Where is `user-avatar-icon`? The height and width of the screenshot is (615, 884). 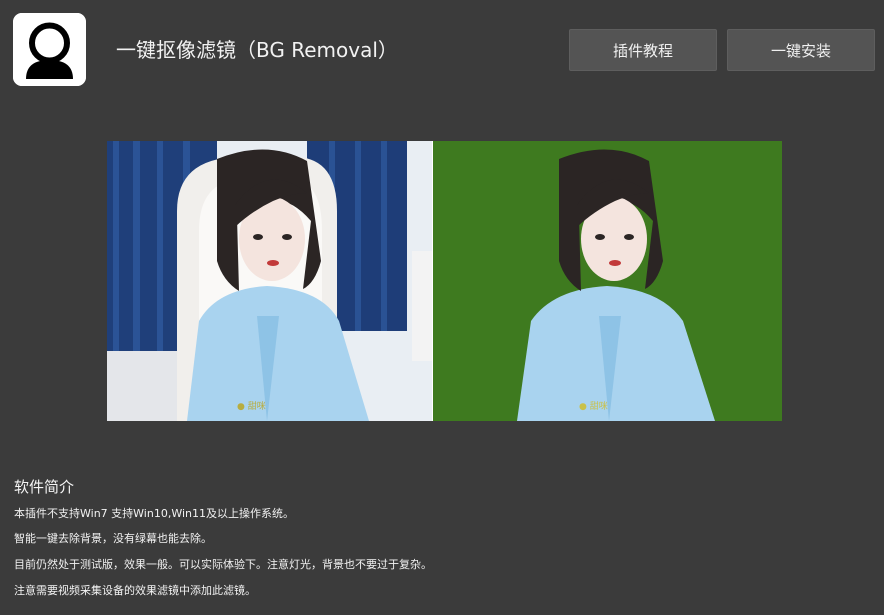
user-avatar-icon is located at coordinates (49, 49).